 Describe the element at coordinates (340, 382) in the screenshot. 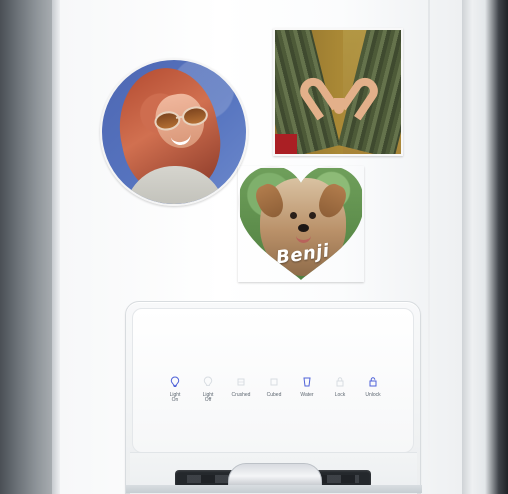

I see `lock-icon` at that location.